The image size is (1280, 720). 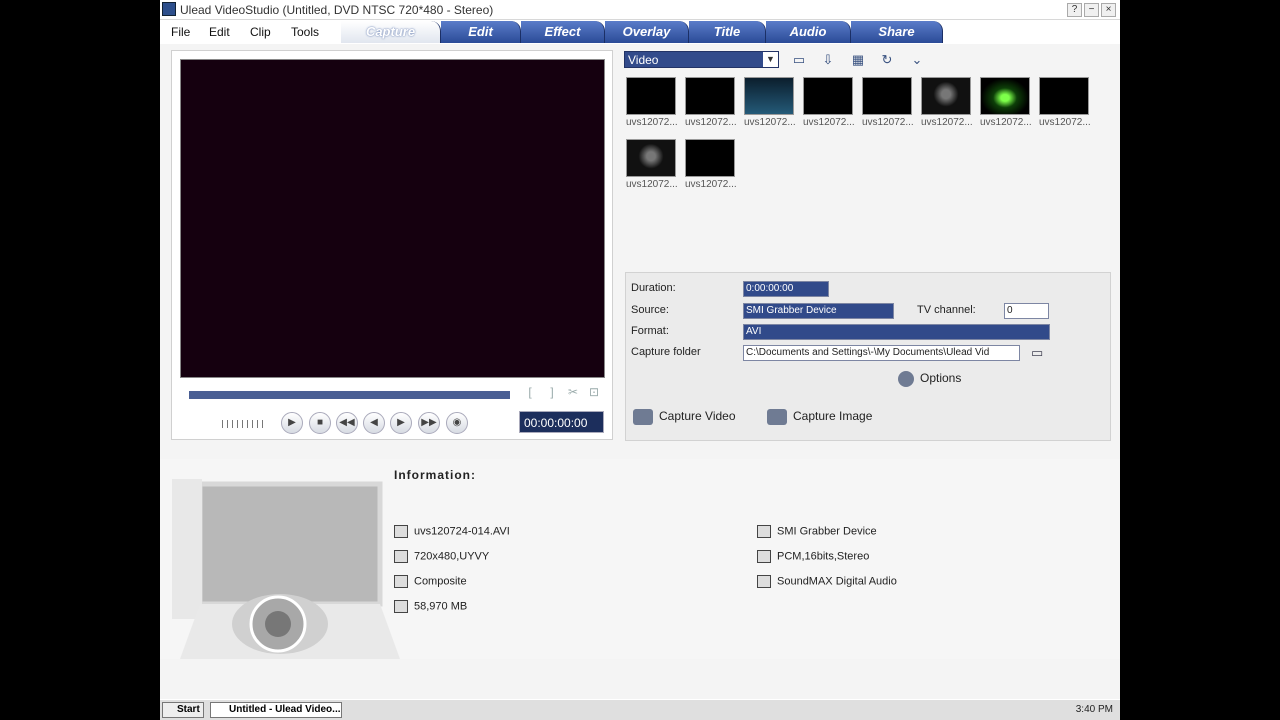 I want to click on duration-label: Duration:, so click(x=653, y=288).